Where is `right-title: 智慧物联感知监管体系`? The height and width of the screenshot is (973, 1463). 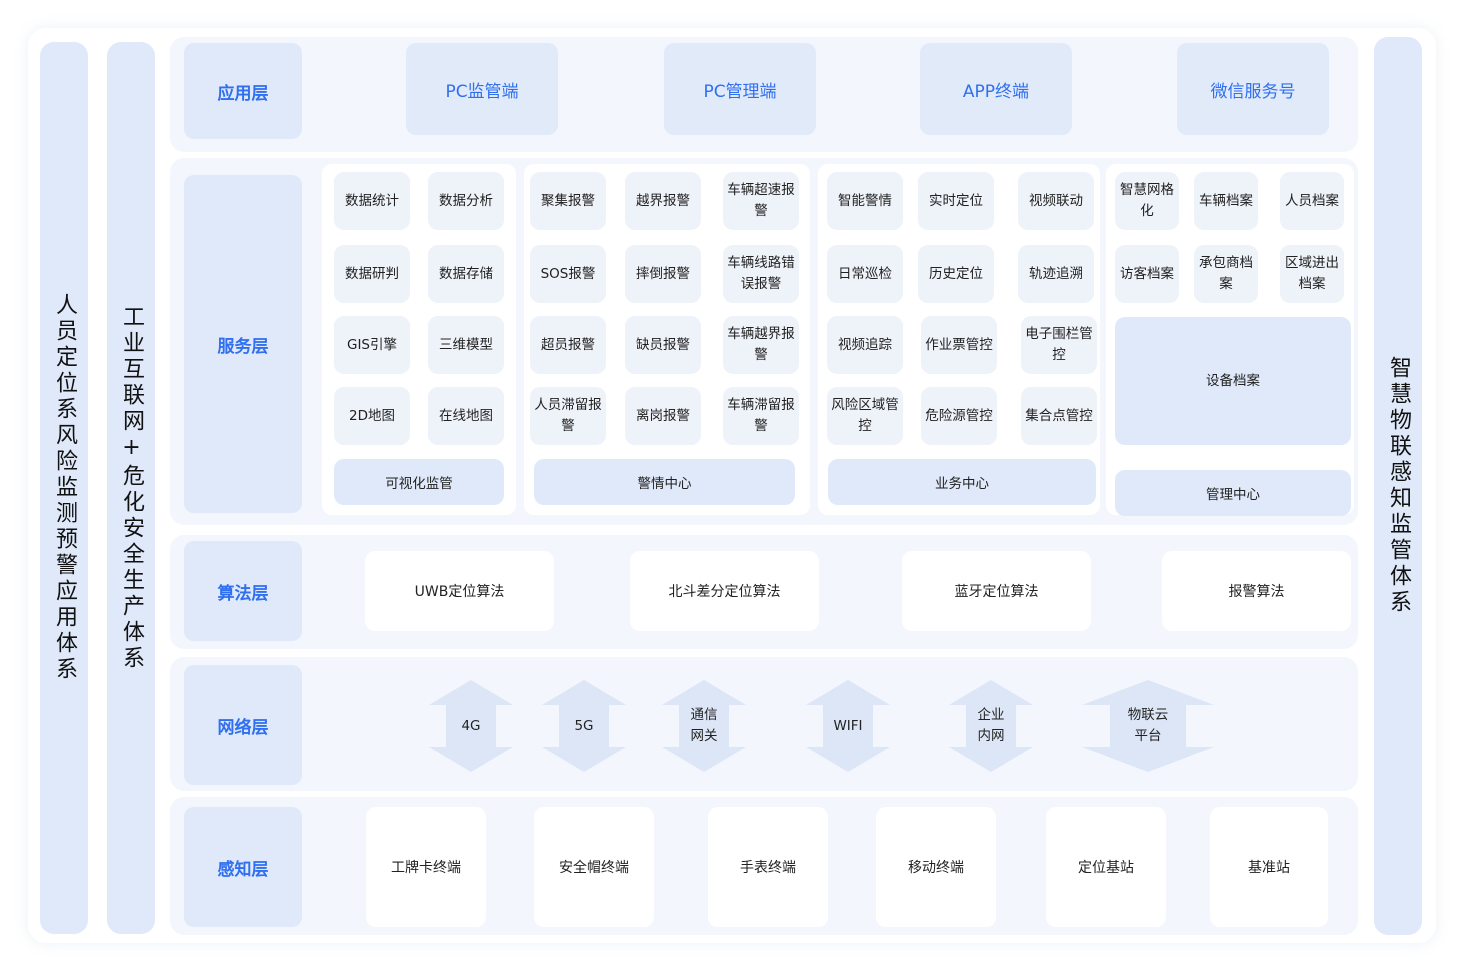
right-title: 智慧物联感知监管体系 is located at coordinates (1398, 486).